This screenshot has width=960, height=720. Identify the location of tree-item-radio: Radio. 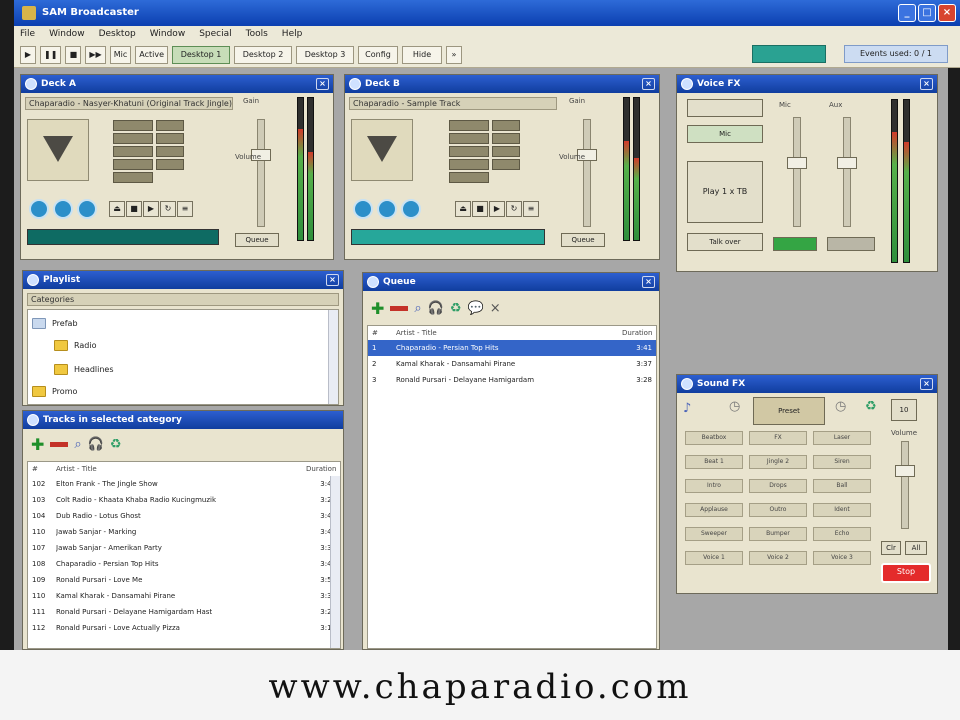
(75, 345).